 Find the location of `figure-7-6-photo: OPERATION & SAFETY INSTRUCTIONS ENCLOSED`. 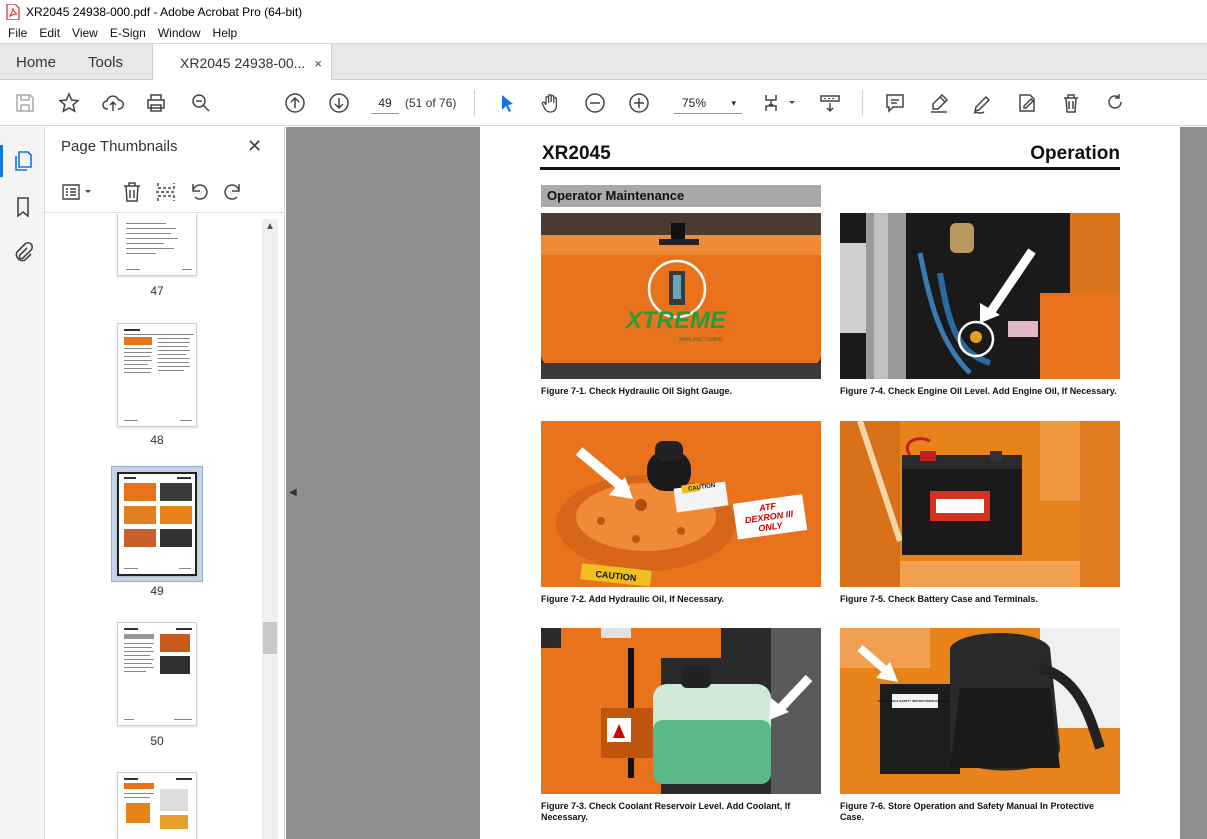

figure-7-6-photo: OPERATION & SAFETY INSTRUCTIONS ENCLOSED is located at coordinates (980, 711).